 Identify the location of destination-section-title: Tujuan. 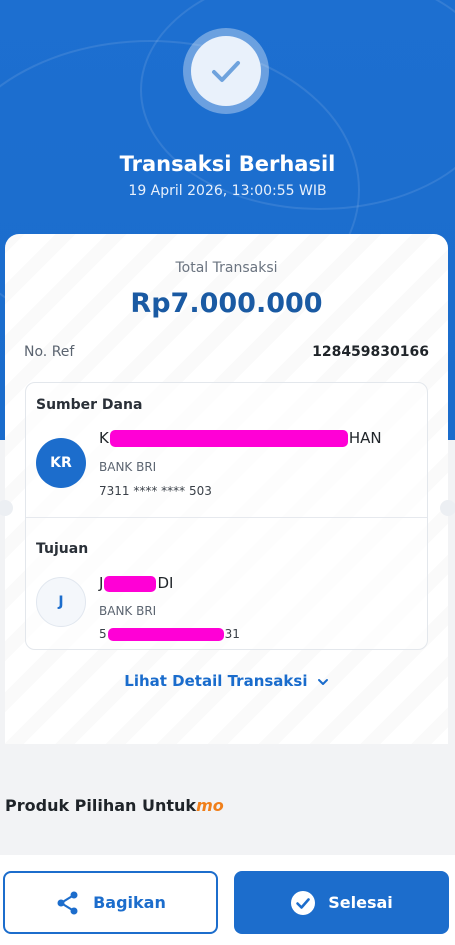
(62, 549).